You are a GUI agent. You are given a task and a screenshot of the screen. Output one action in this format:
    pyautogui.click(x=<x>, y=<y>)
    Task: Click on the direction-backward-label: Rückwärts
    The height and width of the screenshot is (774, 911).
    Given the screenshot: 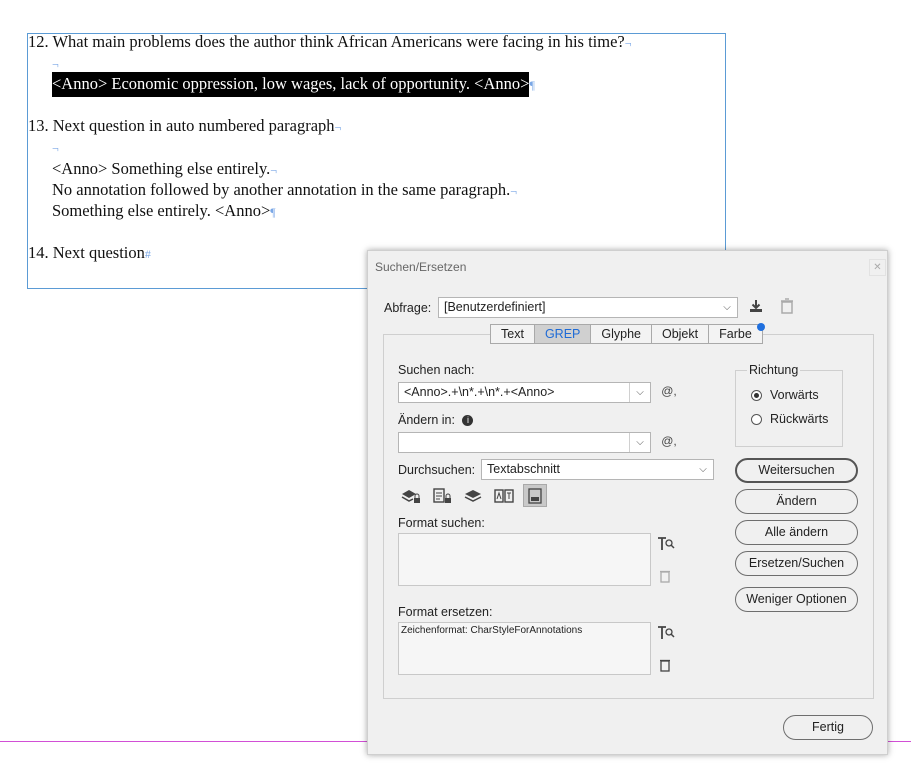 What is the action you would take?
    pyautogui.click(x=799, y=419)
    